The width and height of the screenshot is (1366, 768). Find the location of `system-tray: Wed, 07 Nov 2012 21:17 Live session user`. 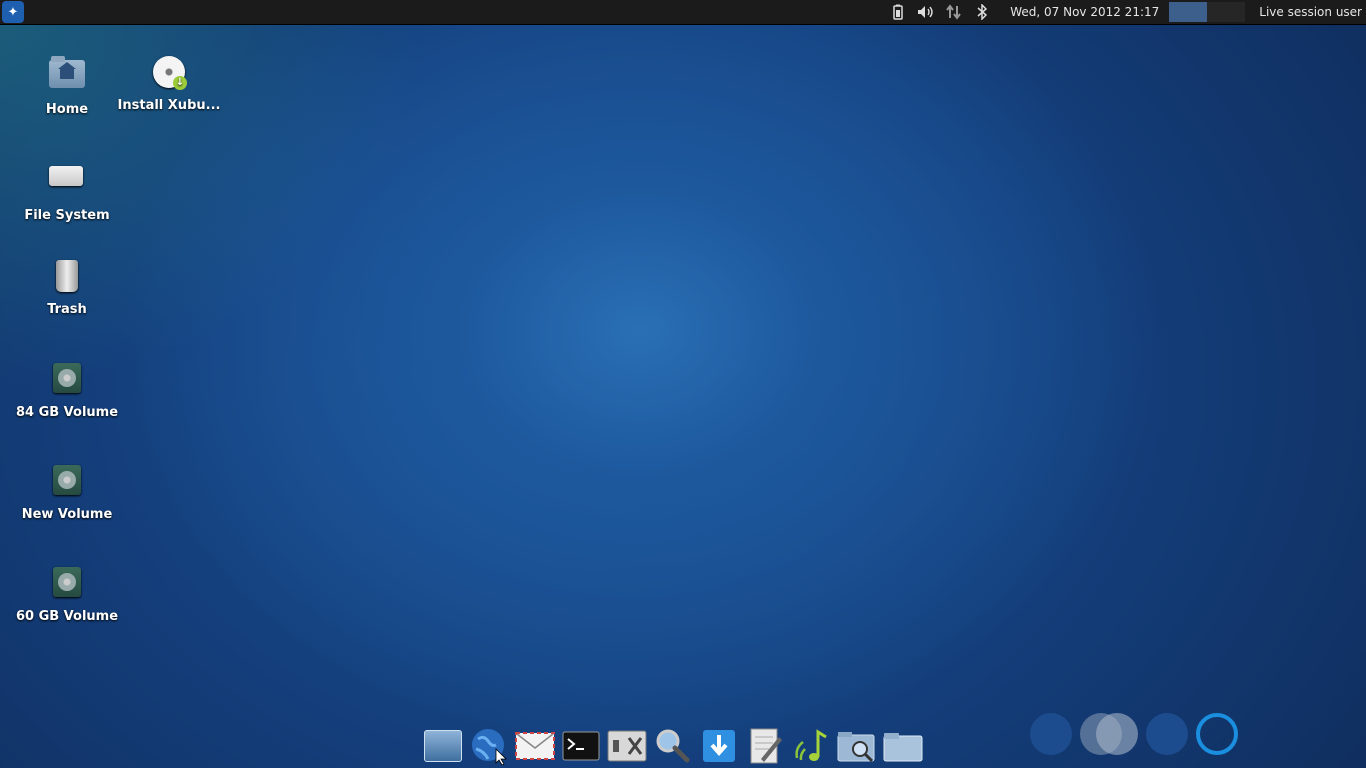

system-tray: Wed, 07 Nov 2012 21:17 Live session user is located at coordinates (1125, 12).